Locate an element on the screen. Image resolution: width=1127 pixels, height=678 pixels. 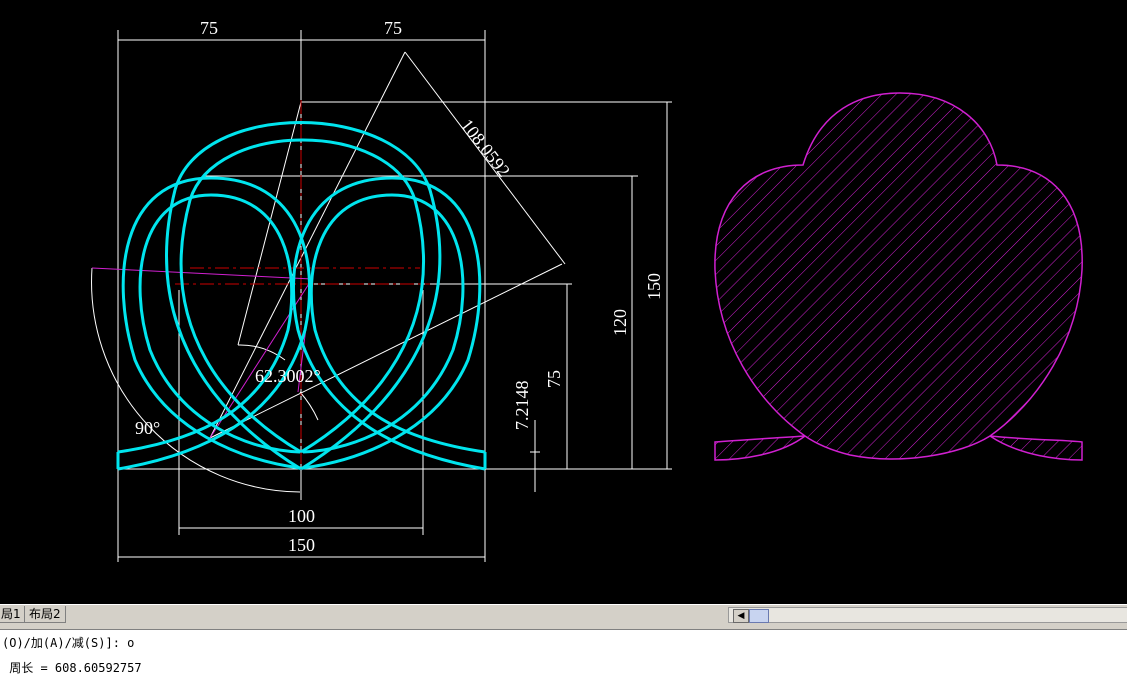
tab-layout2: 布局2 is located at coordinates (45, 614).